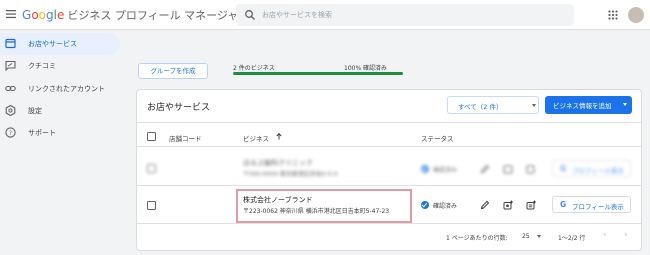  Describe the element at coordinates (42, 133) in the screenshot. I see `sidebar-item-label: サポート` at that location.